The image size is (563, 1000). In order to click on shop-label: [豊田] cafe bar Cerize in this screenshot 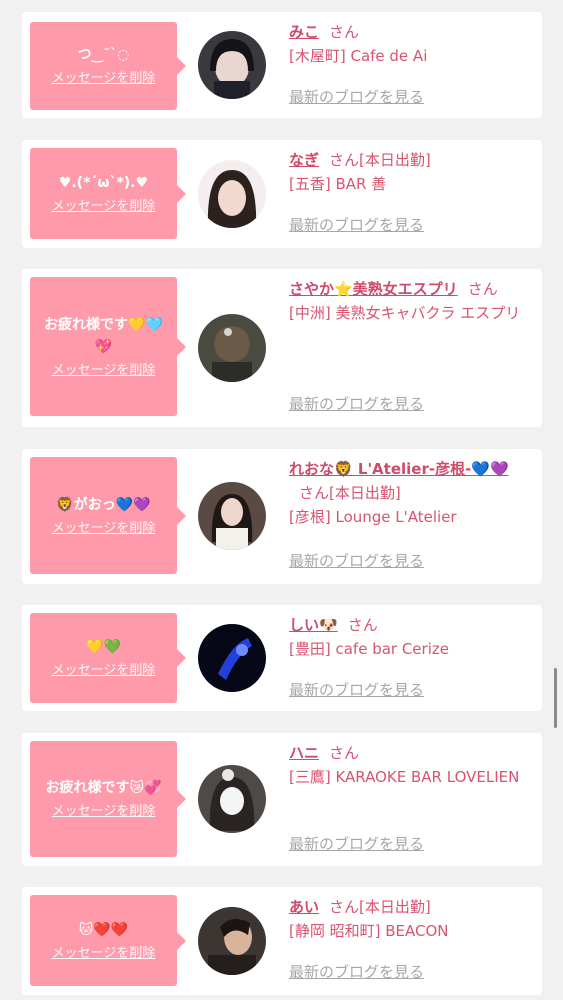, I will do `click(369, 649)`.